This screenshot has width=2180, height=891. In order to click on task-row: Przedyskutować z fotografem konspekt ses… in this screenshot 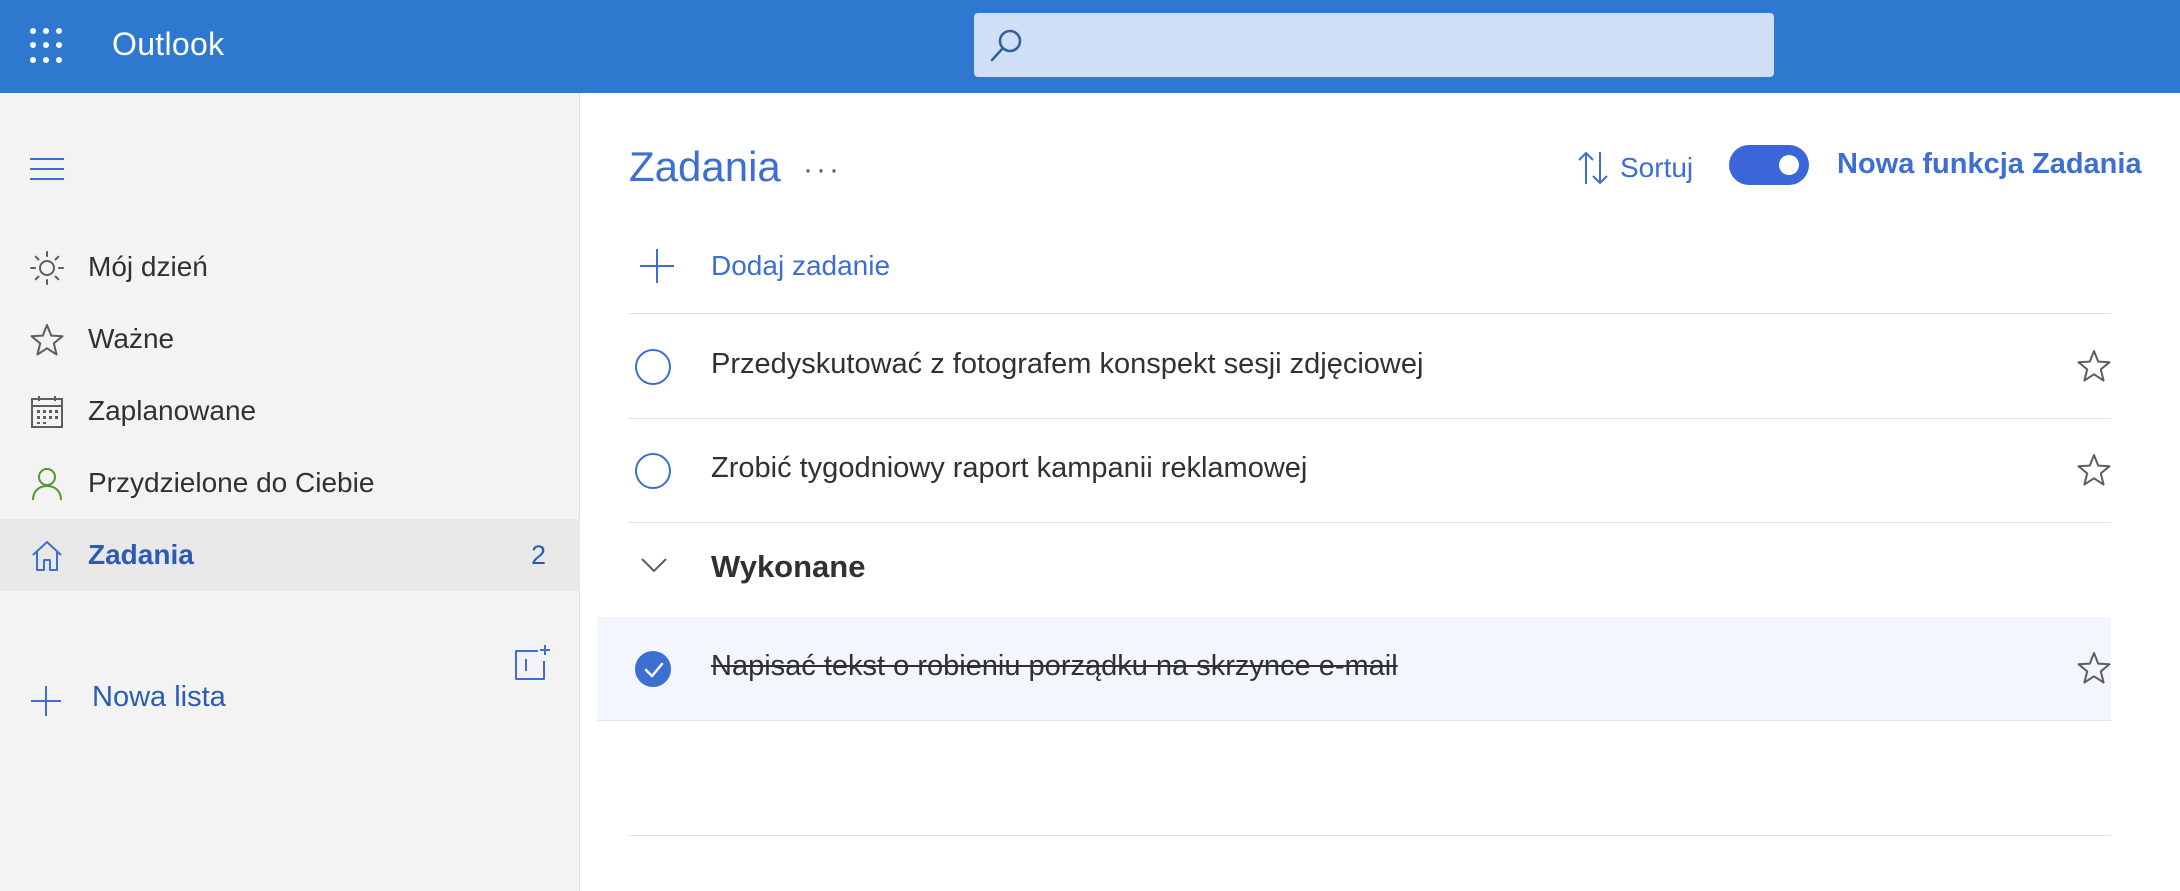, I will do `click(1370, 367)`.